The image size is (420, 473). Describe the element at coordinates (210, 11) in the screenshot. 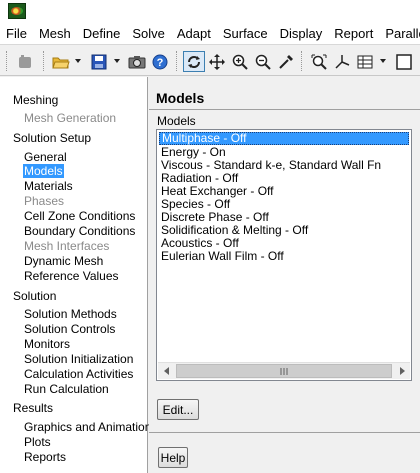

I see `title-bar` at that location.